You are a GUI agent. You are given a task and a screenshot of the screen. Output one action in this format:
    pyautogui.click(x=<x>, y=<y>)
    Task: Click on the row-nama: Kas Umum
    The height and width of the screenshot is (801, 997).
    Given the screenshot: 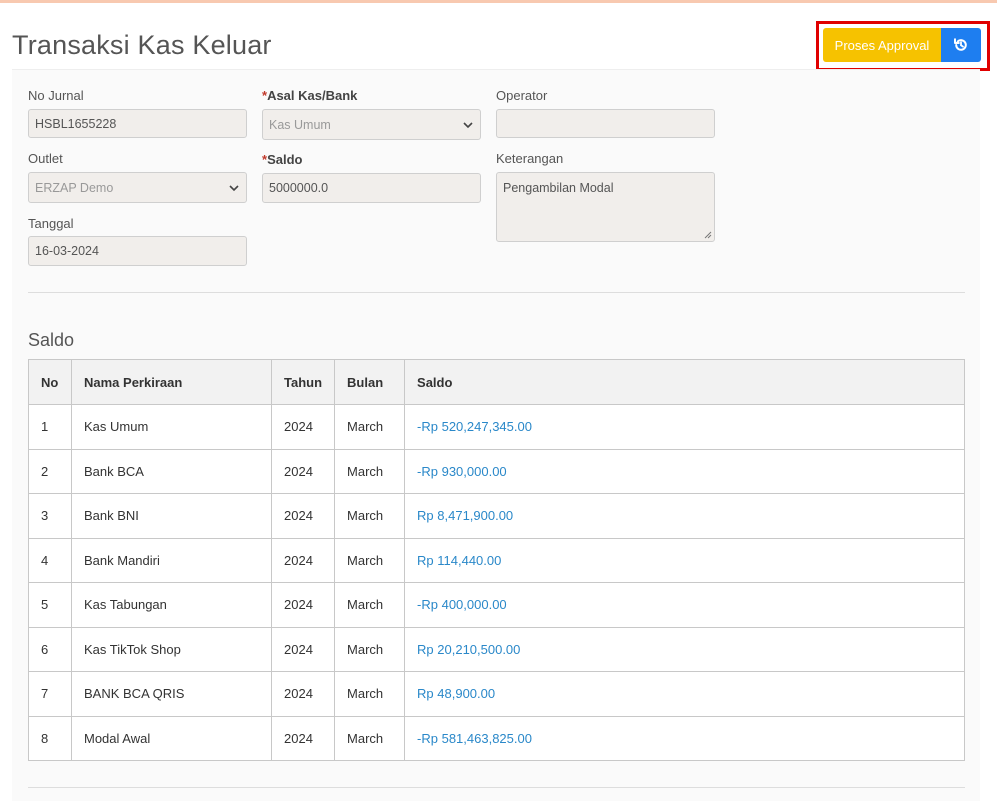 What is the action you would take?
    pyautogui.click(x=171, y=427)
    